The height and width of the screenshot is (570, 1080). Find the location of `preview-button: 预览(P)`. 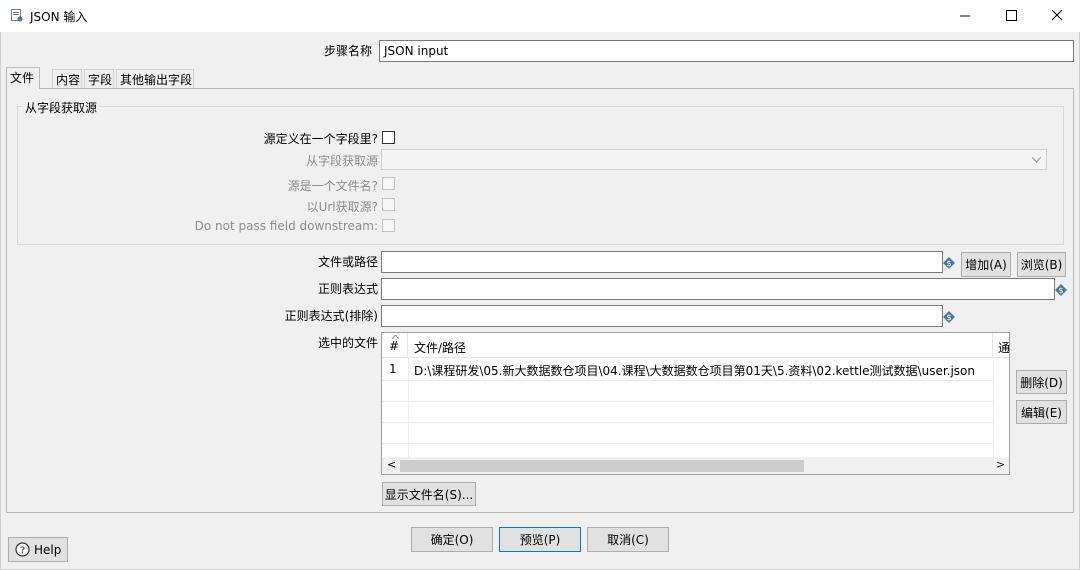

preview-button: 预览(P) is located at coordinates (540, 539).